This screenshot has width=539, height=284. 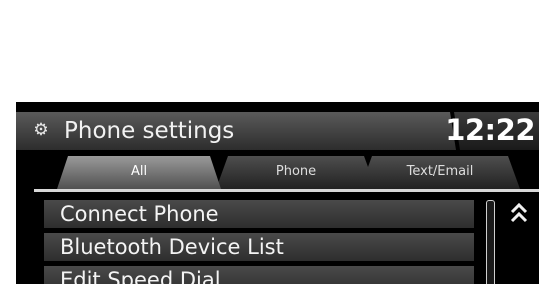 What do you see at coordinates (490, 130) in the screenshot?
I see `clock-display: 12:22` at bounding box center [490, 130].